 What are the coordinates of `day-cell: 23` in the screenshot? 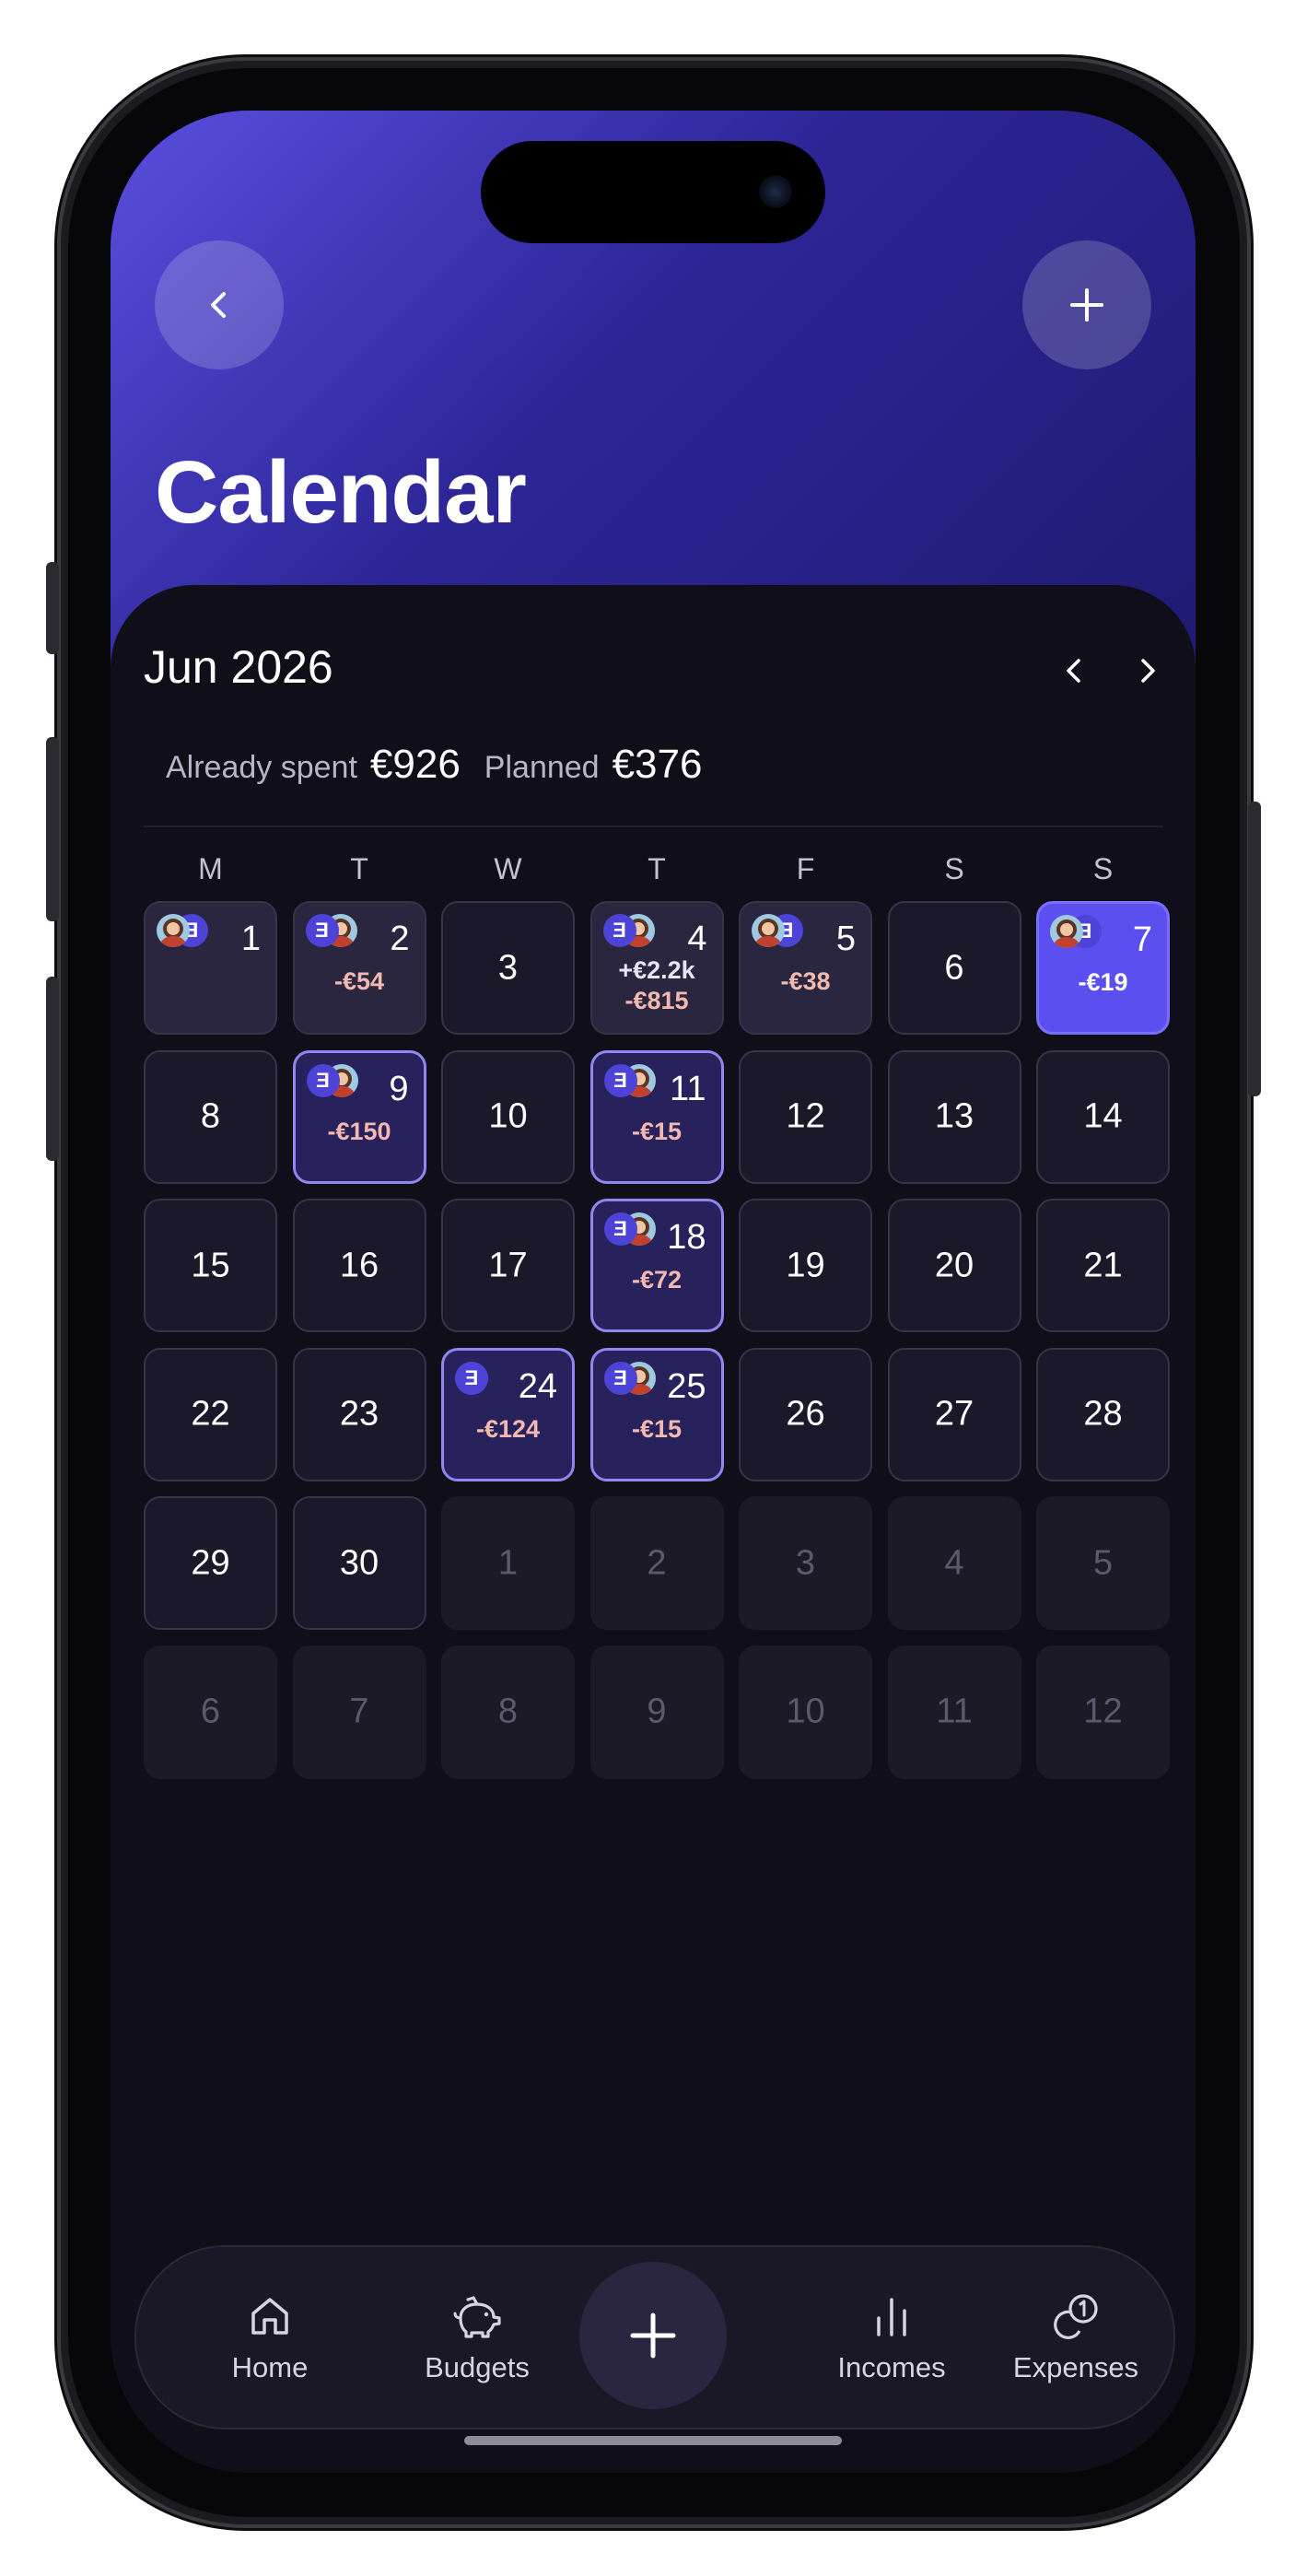 It's located at (359, 1414).